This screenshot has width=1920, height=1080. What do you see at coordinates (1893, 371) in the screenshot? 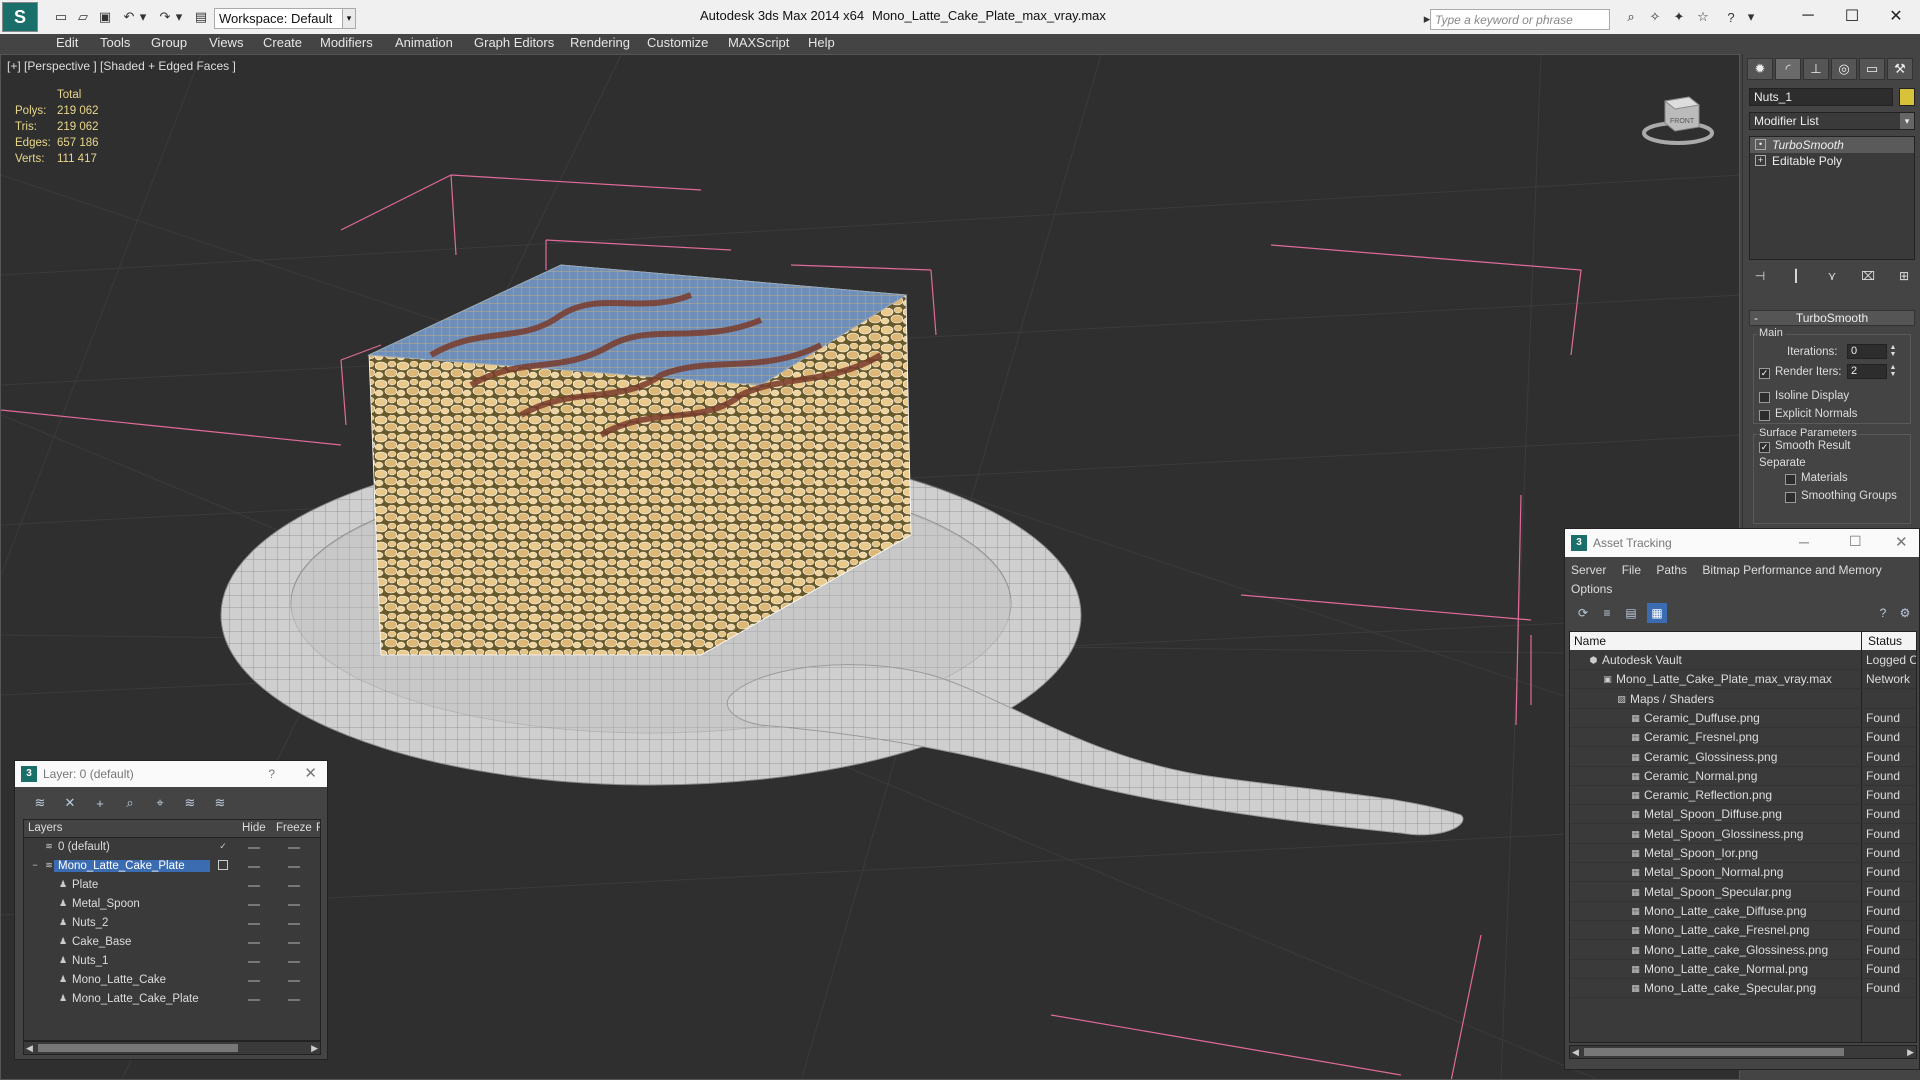
I see `render-iters-spinner-arrows-icon: ▲ ▼` at bounding box center [1893, 371].